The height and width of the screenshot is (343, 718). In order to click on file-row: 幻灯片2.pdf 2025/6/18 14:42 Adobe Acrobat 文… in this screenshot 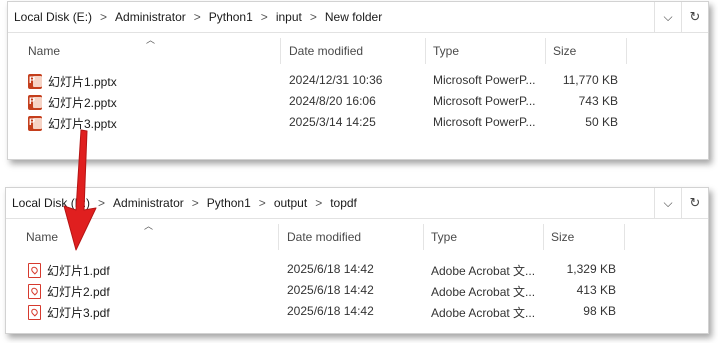, I will do `click(357, 289)`.